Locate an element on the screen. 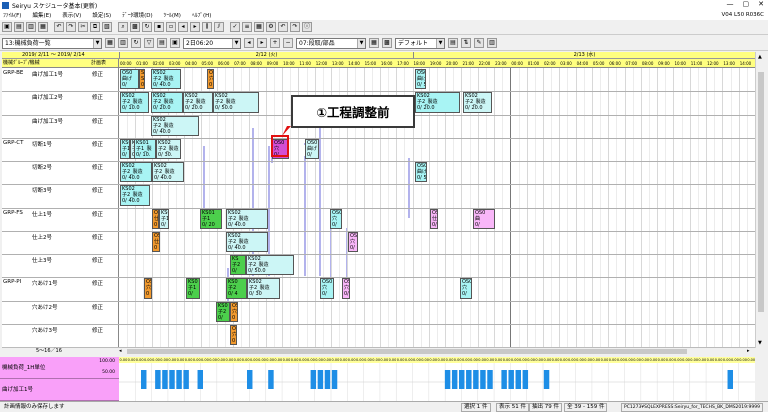 The height and width of the screenshot is (412, 768). move-left-icon: ◂ is located at coordinates (183, 27).